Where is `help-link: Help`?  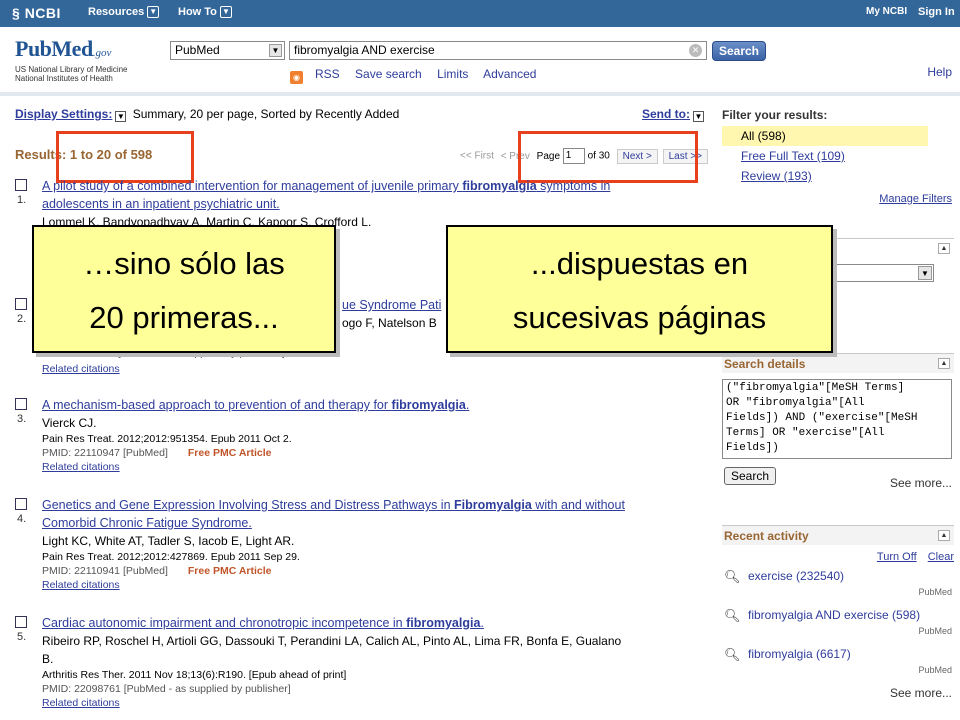 help-link: Help is located at coordinates (939, 72).